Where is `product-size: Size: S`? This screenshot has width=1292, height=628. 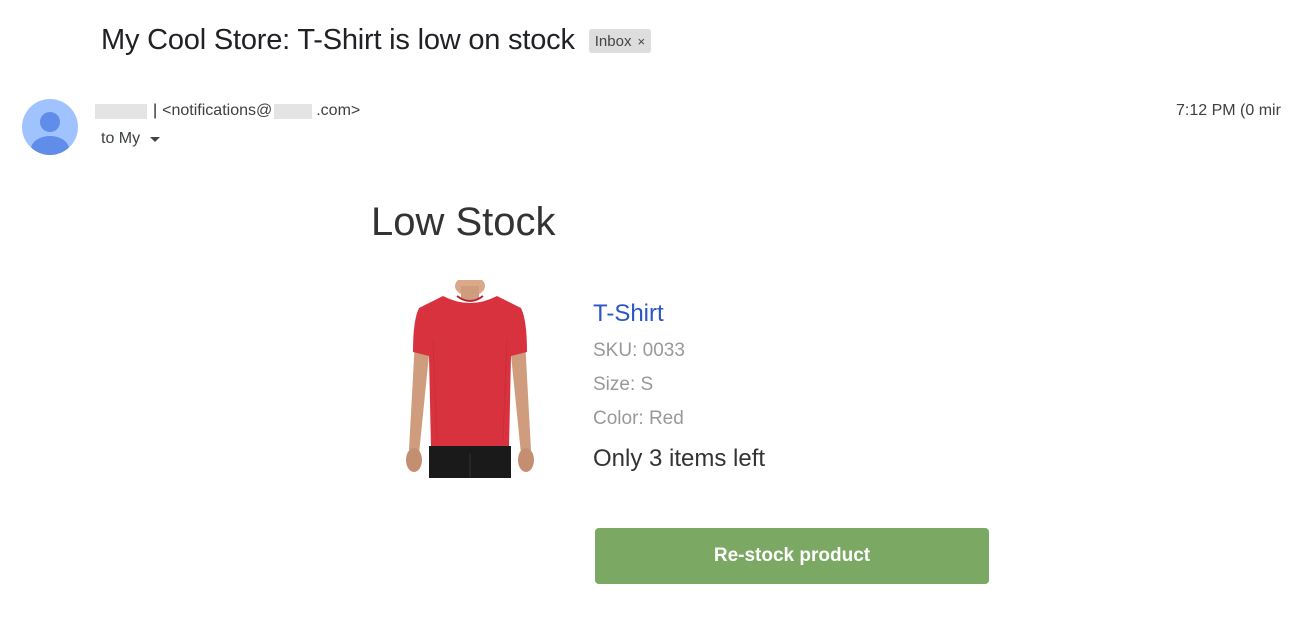 product-size: Size: S is located at coordinates (623, 384).